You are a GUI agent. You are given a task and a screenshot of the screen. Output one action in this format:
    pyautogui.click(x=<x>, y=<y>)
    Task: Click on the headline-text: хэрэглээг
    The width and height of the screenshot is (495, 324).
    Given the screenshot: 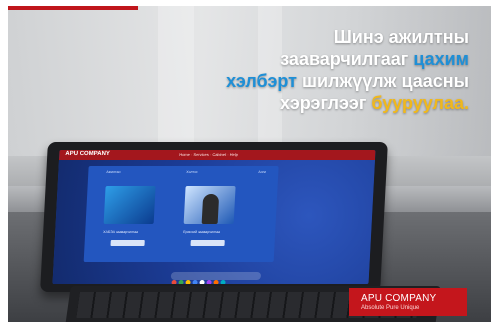 What is the action you would take?
    pyautogui.click(x=326, y=103)
    